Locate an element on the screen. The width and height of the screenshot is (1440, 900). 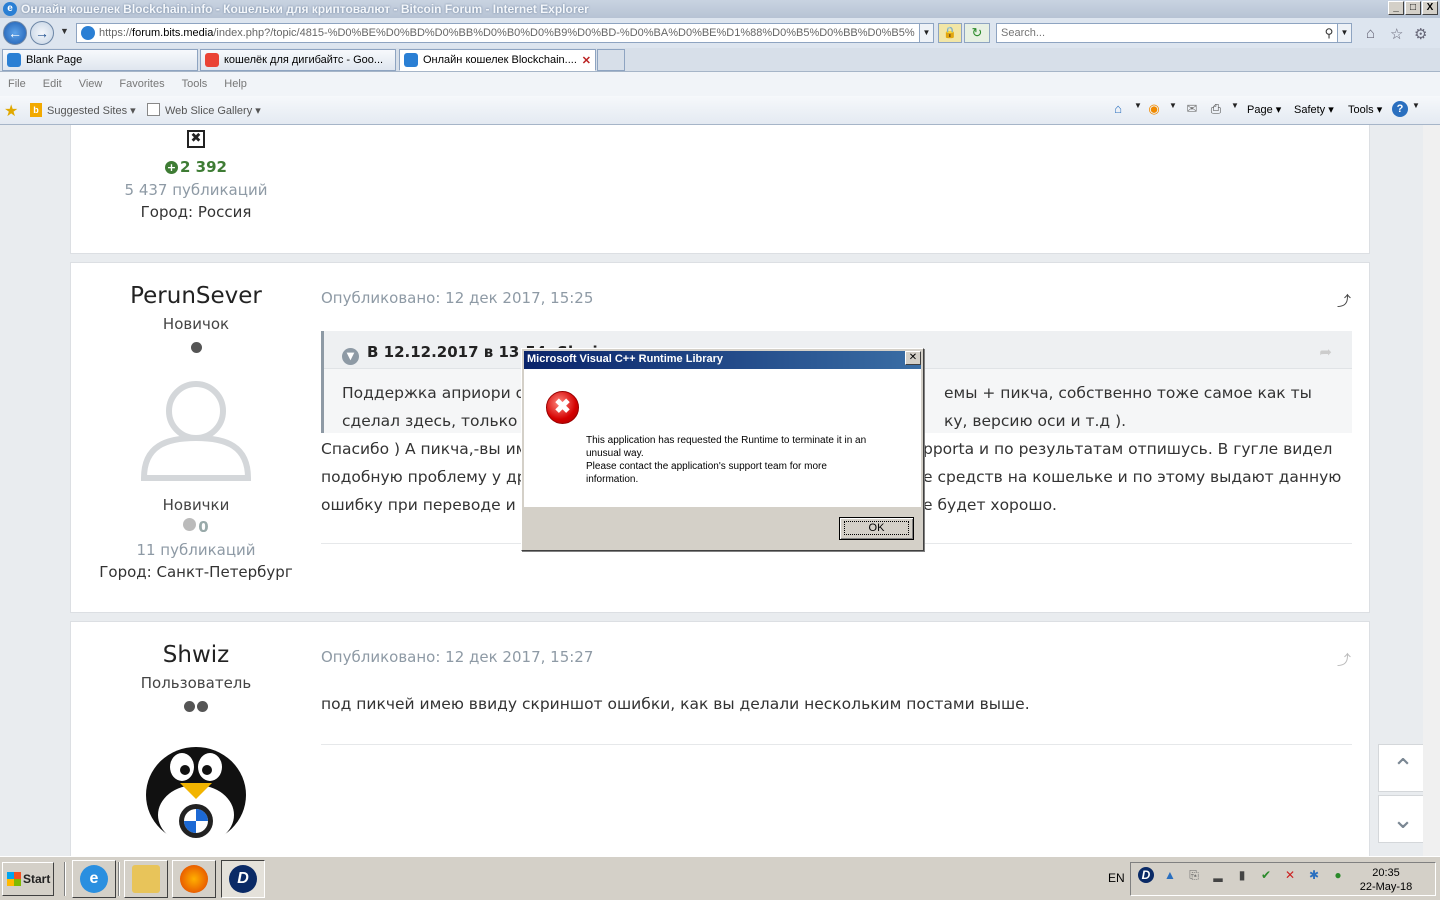
refresh-button: ↻ is located at coordinates (977, 33).